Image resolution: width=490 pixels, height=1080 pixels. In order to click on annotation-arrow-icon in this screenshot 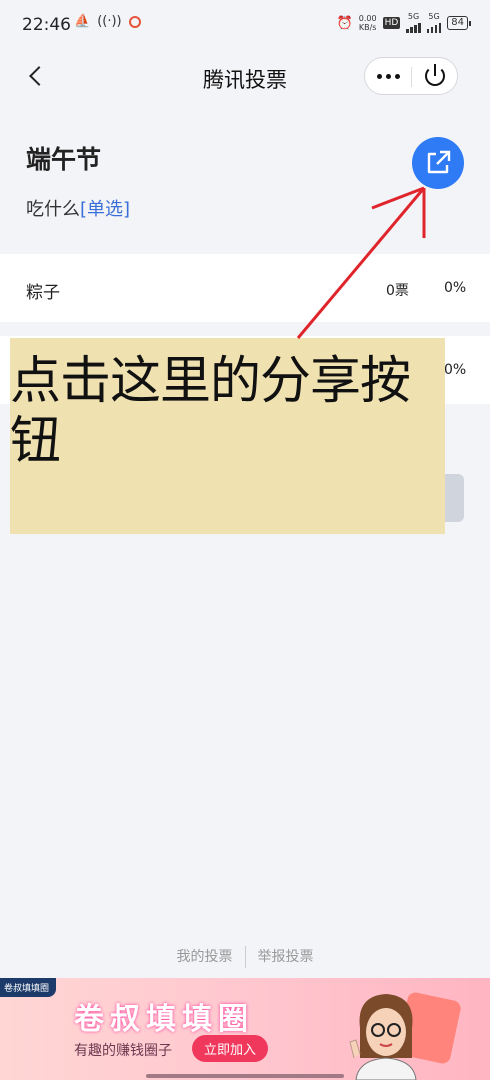, I will do `click(361, 262)`.